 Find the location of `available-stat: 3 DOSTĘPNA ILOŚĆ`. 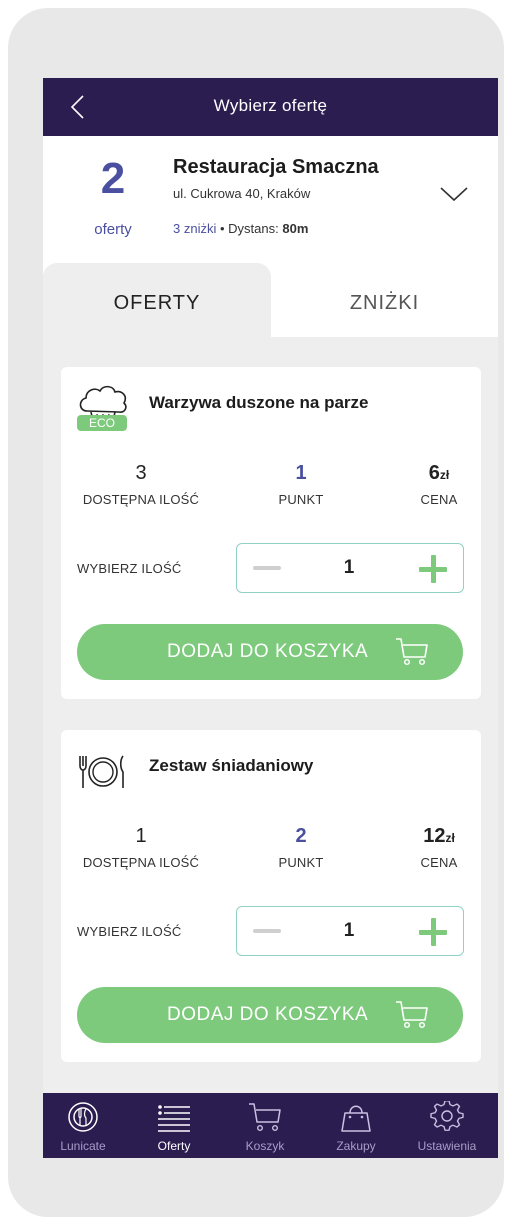

available-stat: 3 DOSTĘPNA ILOŚĆ is located at coordinates (141, 484).